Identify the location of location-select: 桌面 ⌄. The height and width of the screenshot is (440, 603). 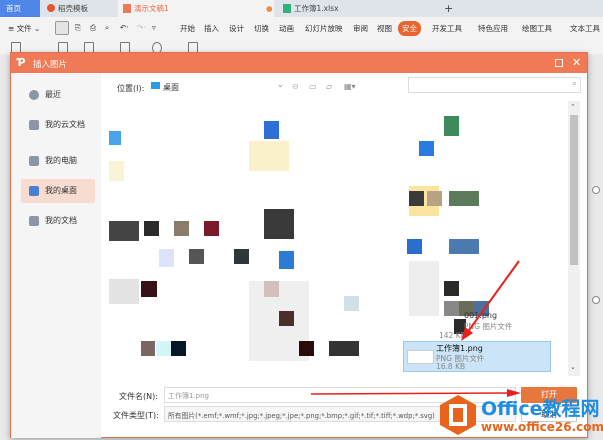
(219, 87).